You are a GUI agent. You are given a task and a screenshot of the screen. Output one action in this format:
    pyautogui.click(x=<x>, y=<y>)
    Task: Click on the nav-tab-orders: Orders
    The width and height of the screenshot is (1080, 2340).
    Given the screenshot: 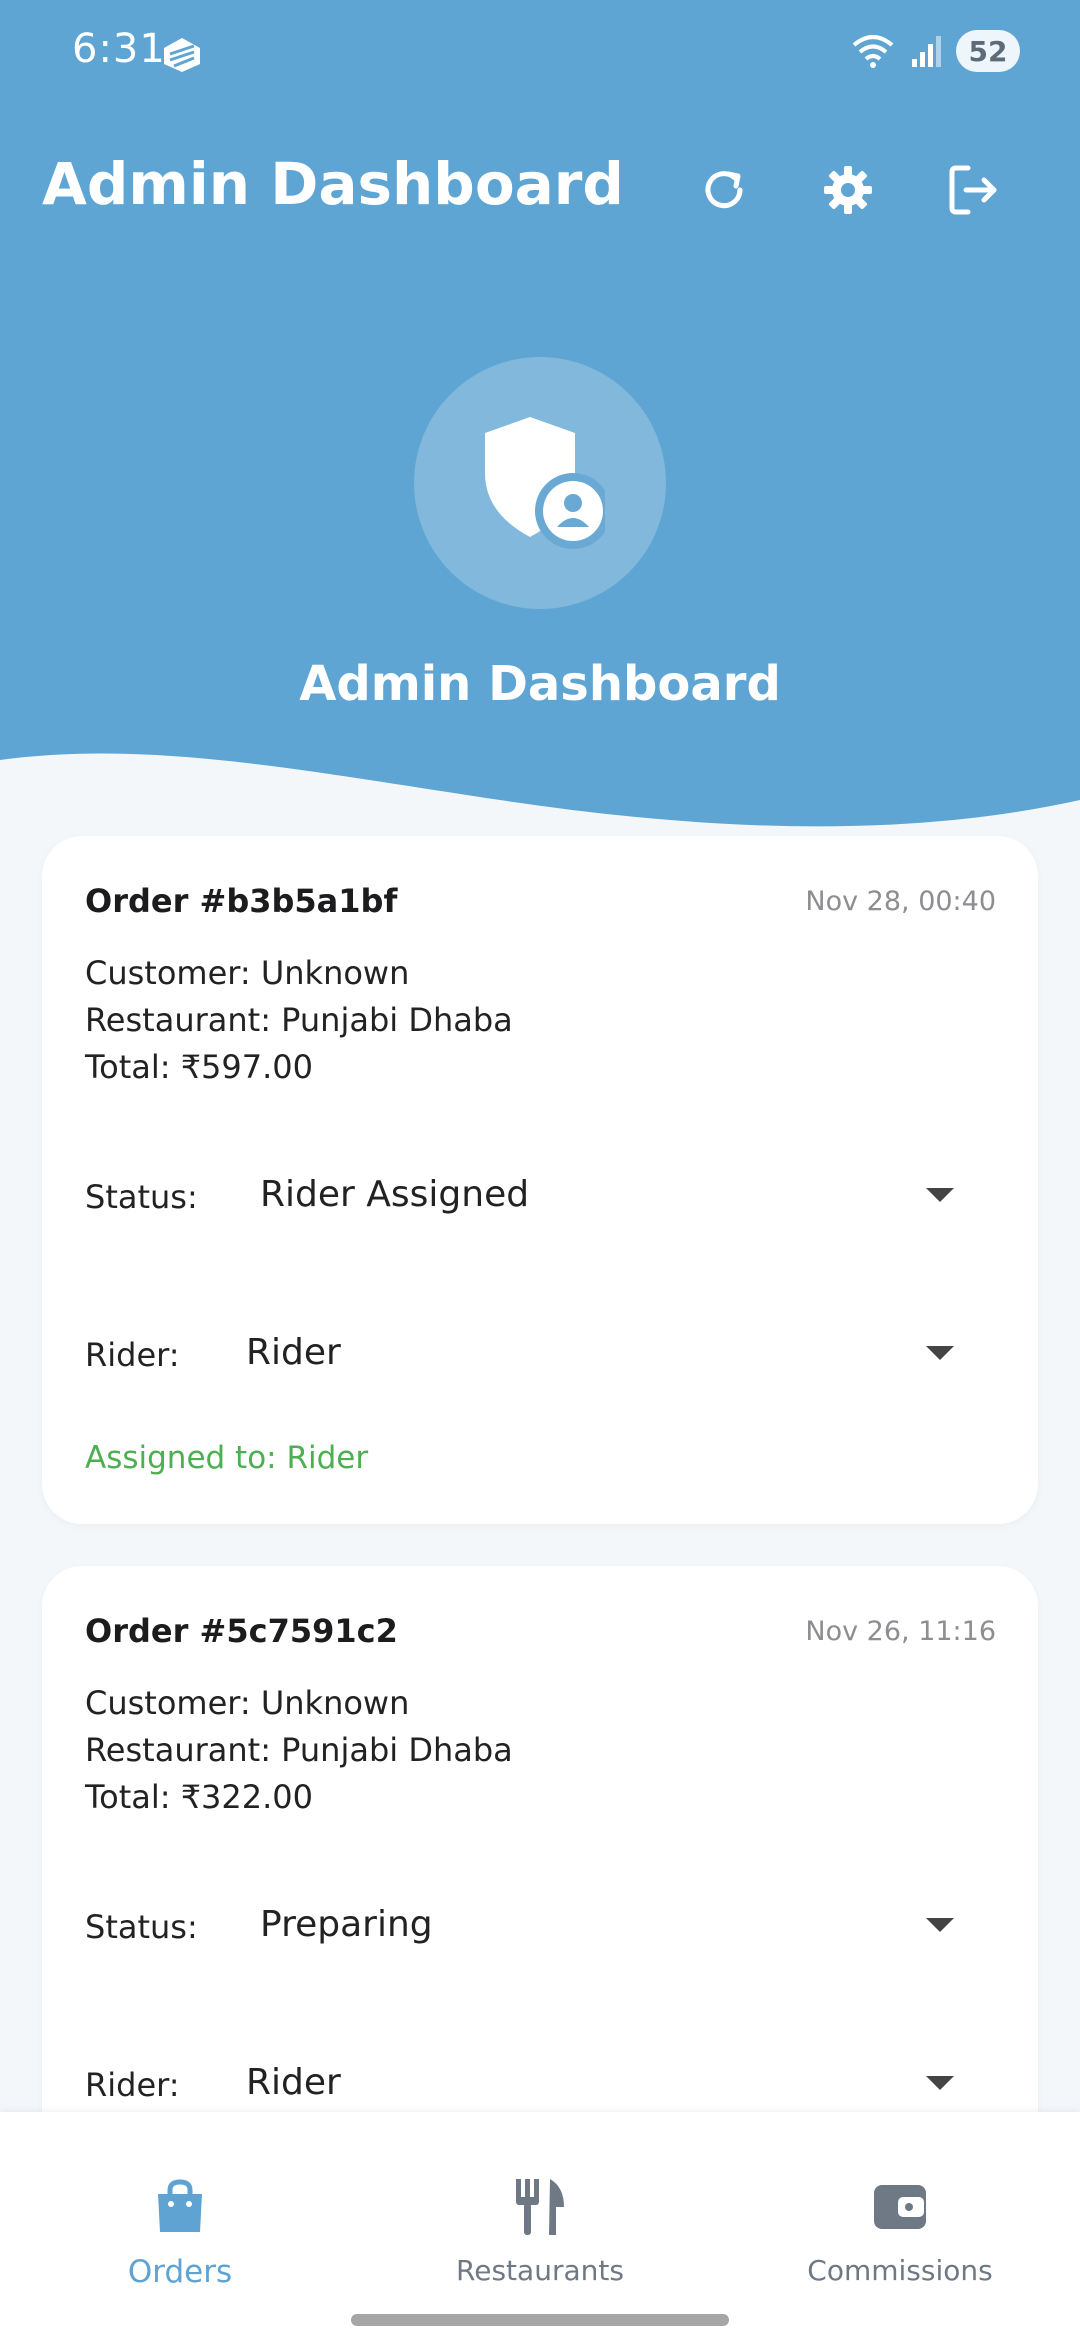 What is the action you would take?
    pyautogui.click(x=180, y=2212)
    